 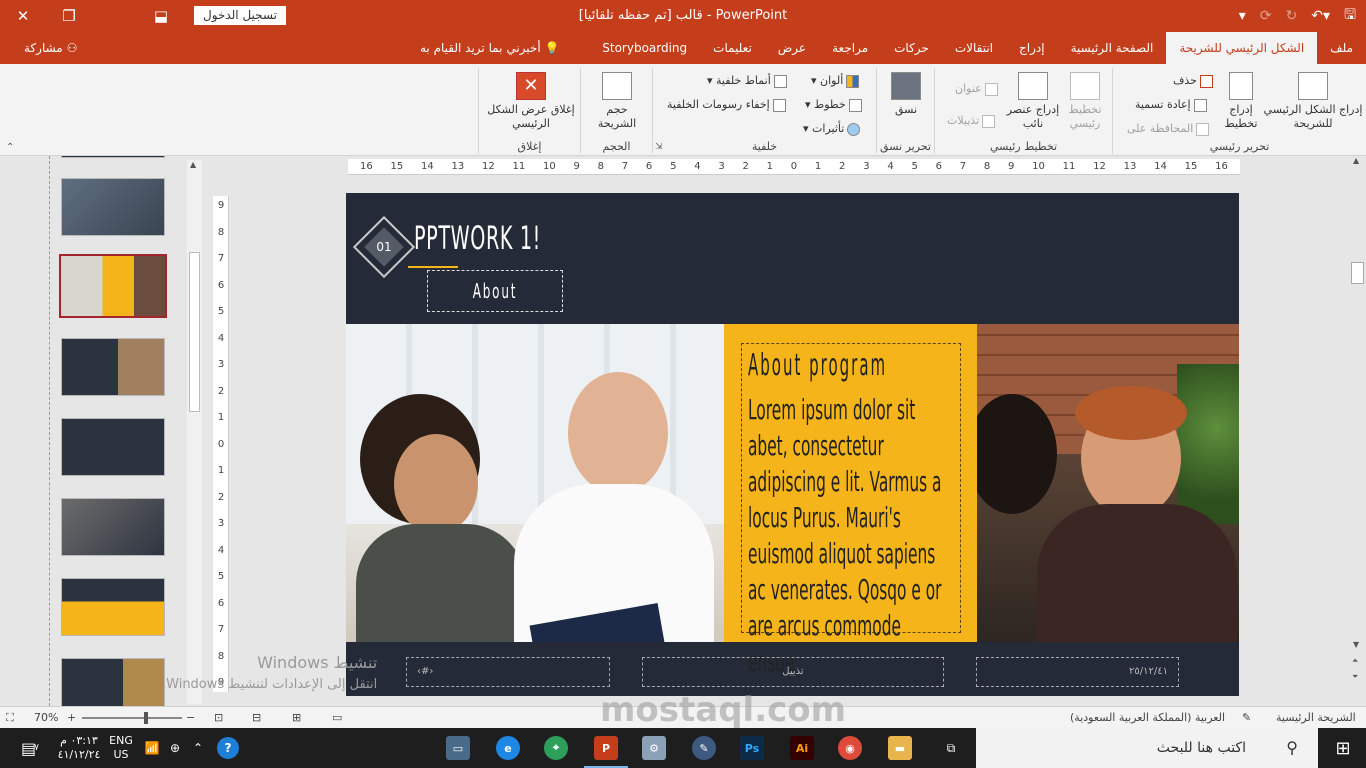 What do you see at coordinates (121, 748) in the screenshot?
I see `input-language: ENG US` at bounding box center [121, 748].